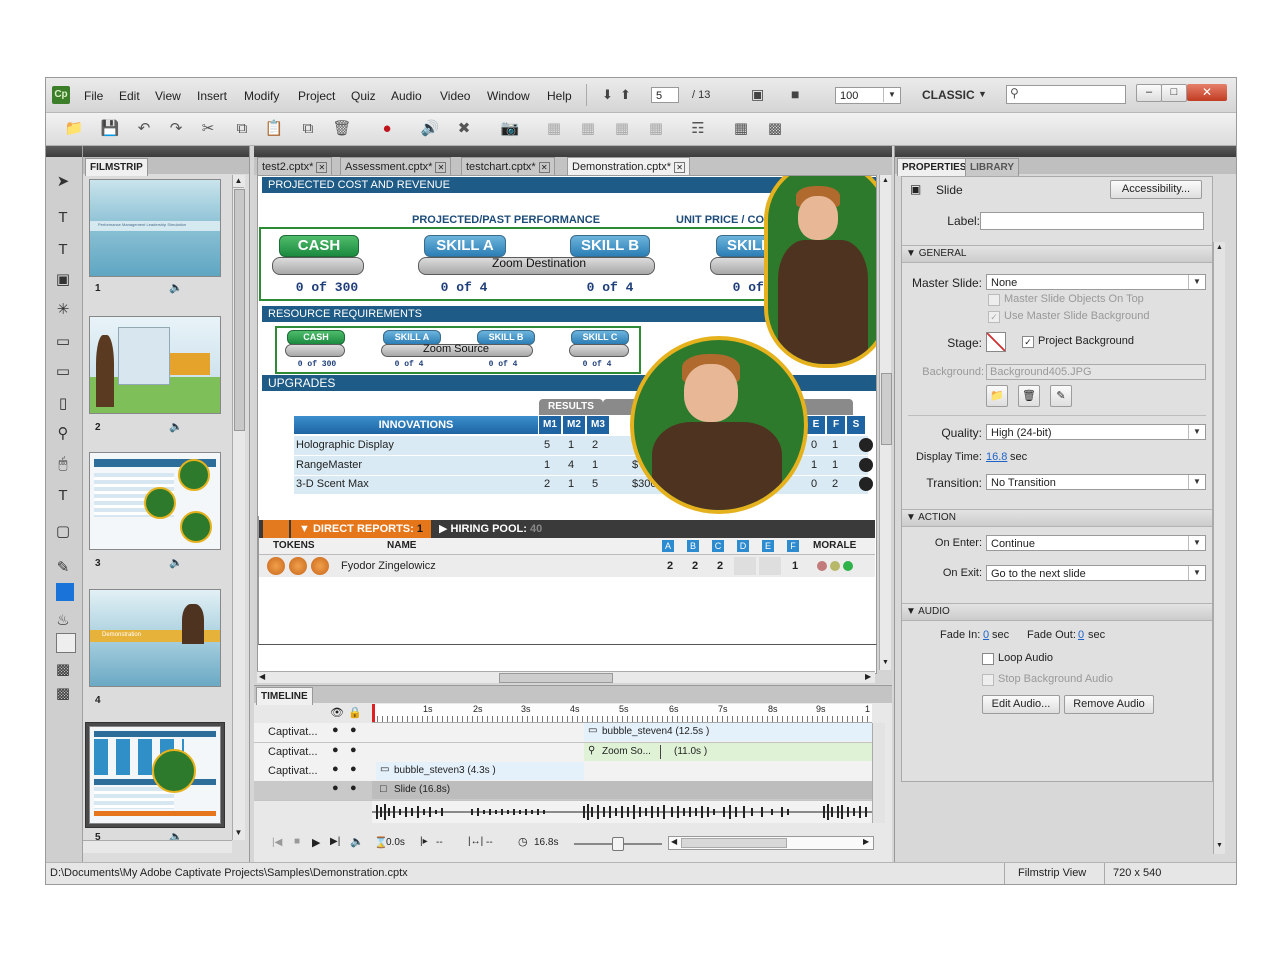 The image size is (1280, 960). Describe the element at coordinates (1029, 396) in the screenshot. I see `trash-icon: 🗑` at that location.